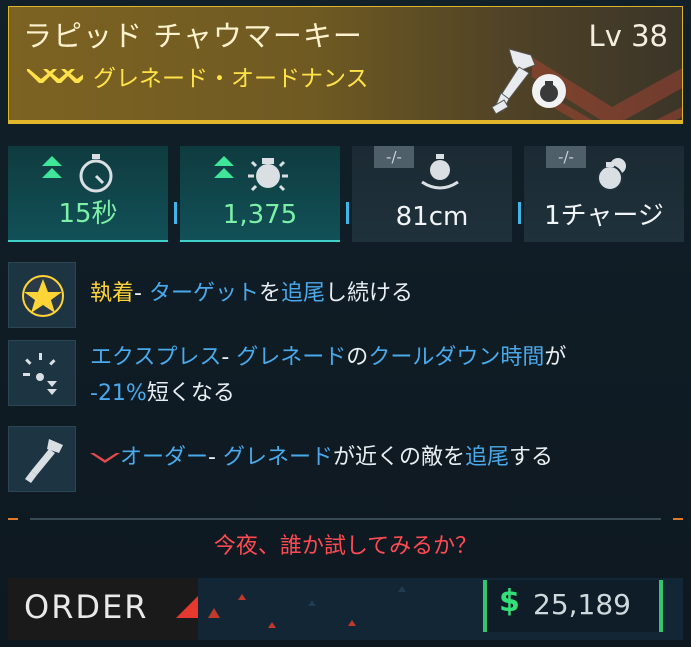 The image size is (691, 647). I want to click on manufacturer-mark-icon, so click(187, 607).